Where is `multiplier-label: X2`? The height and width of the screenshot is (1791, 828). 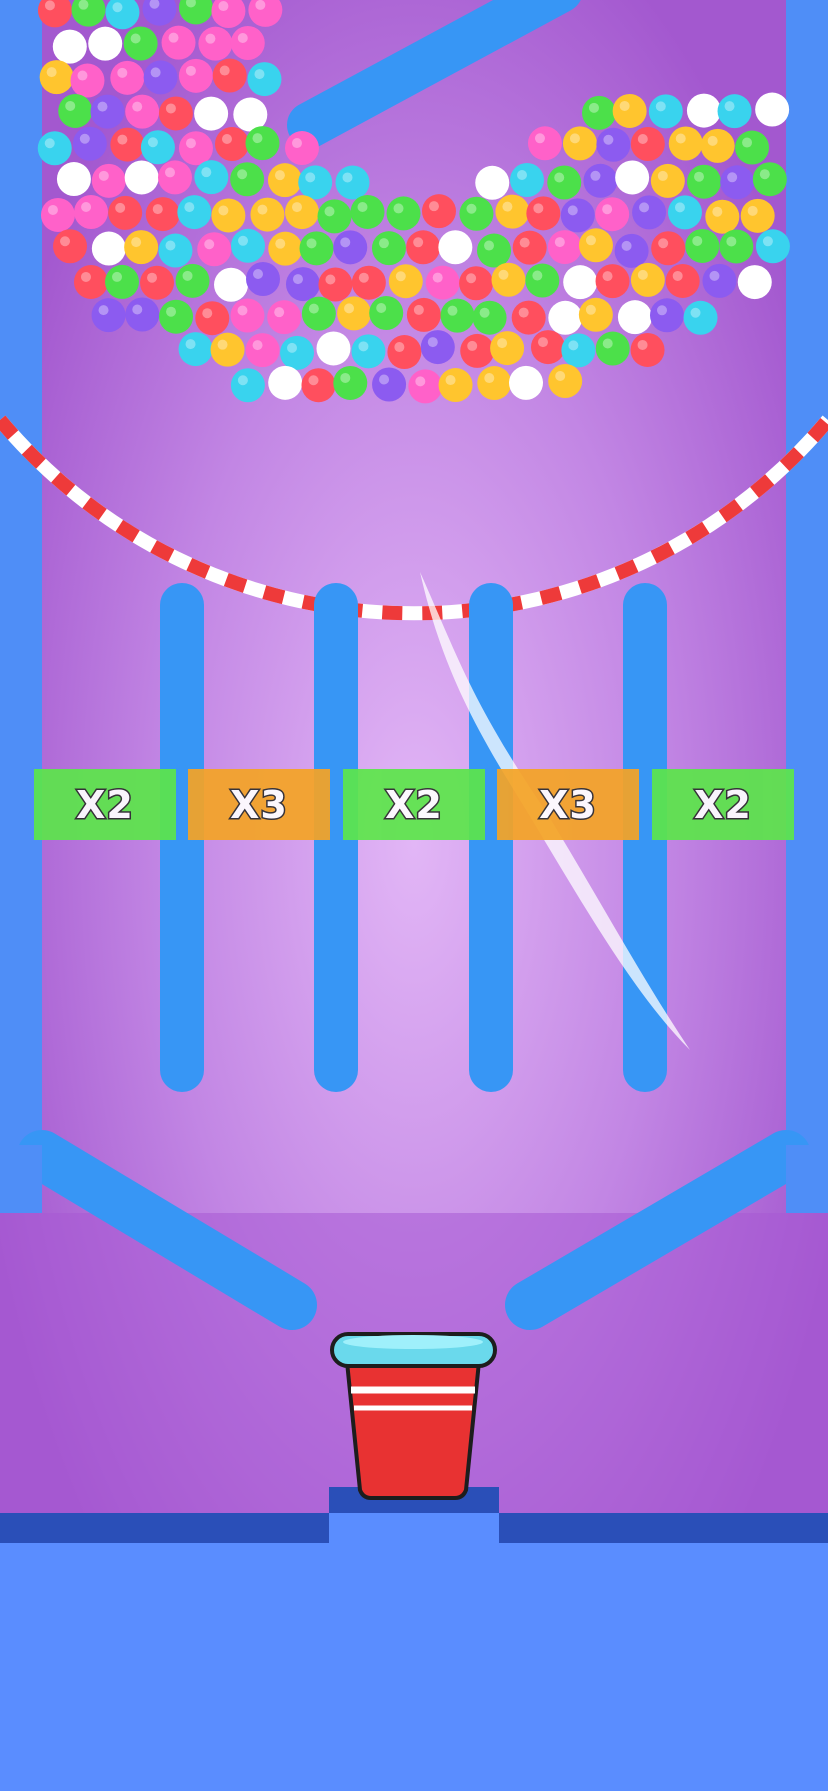 multiplier-label: X2 is located at coordinates (105, 804).